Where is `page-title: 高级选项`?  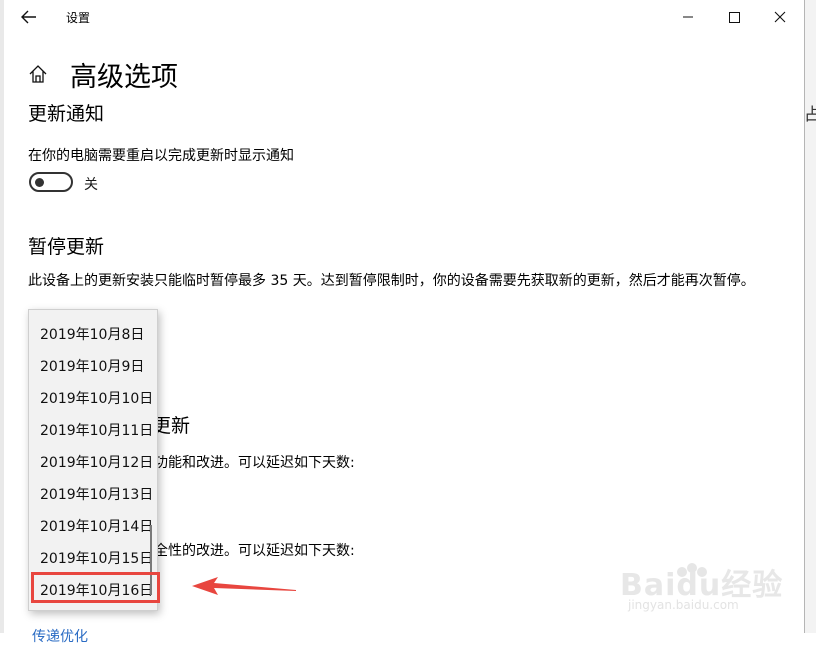
page-title: 高级选项 is located at coordinates (124, 77).